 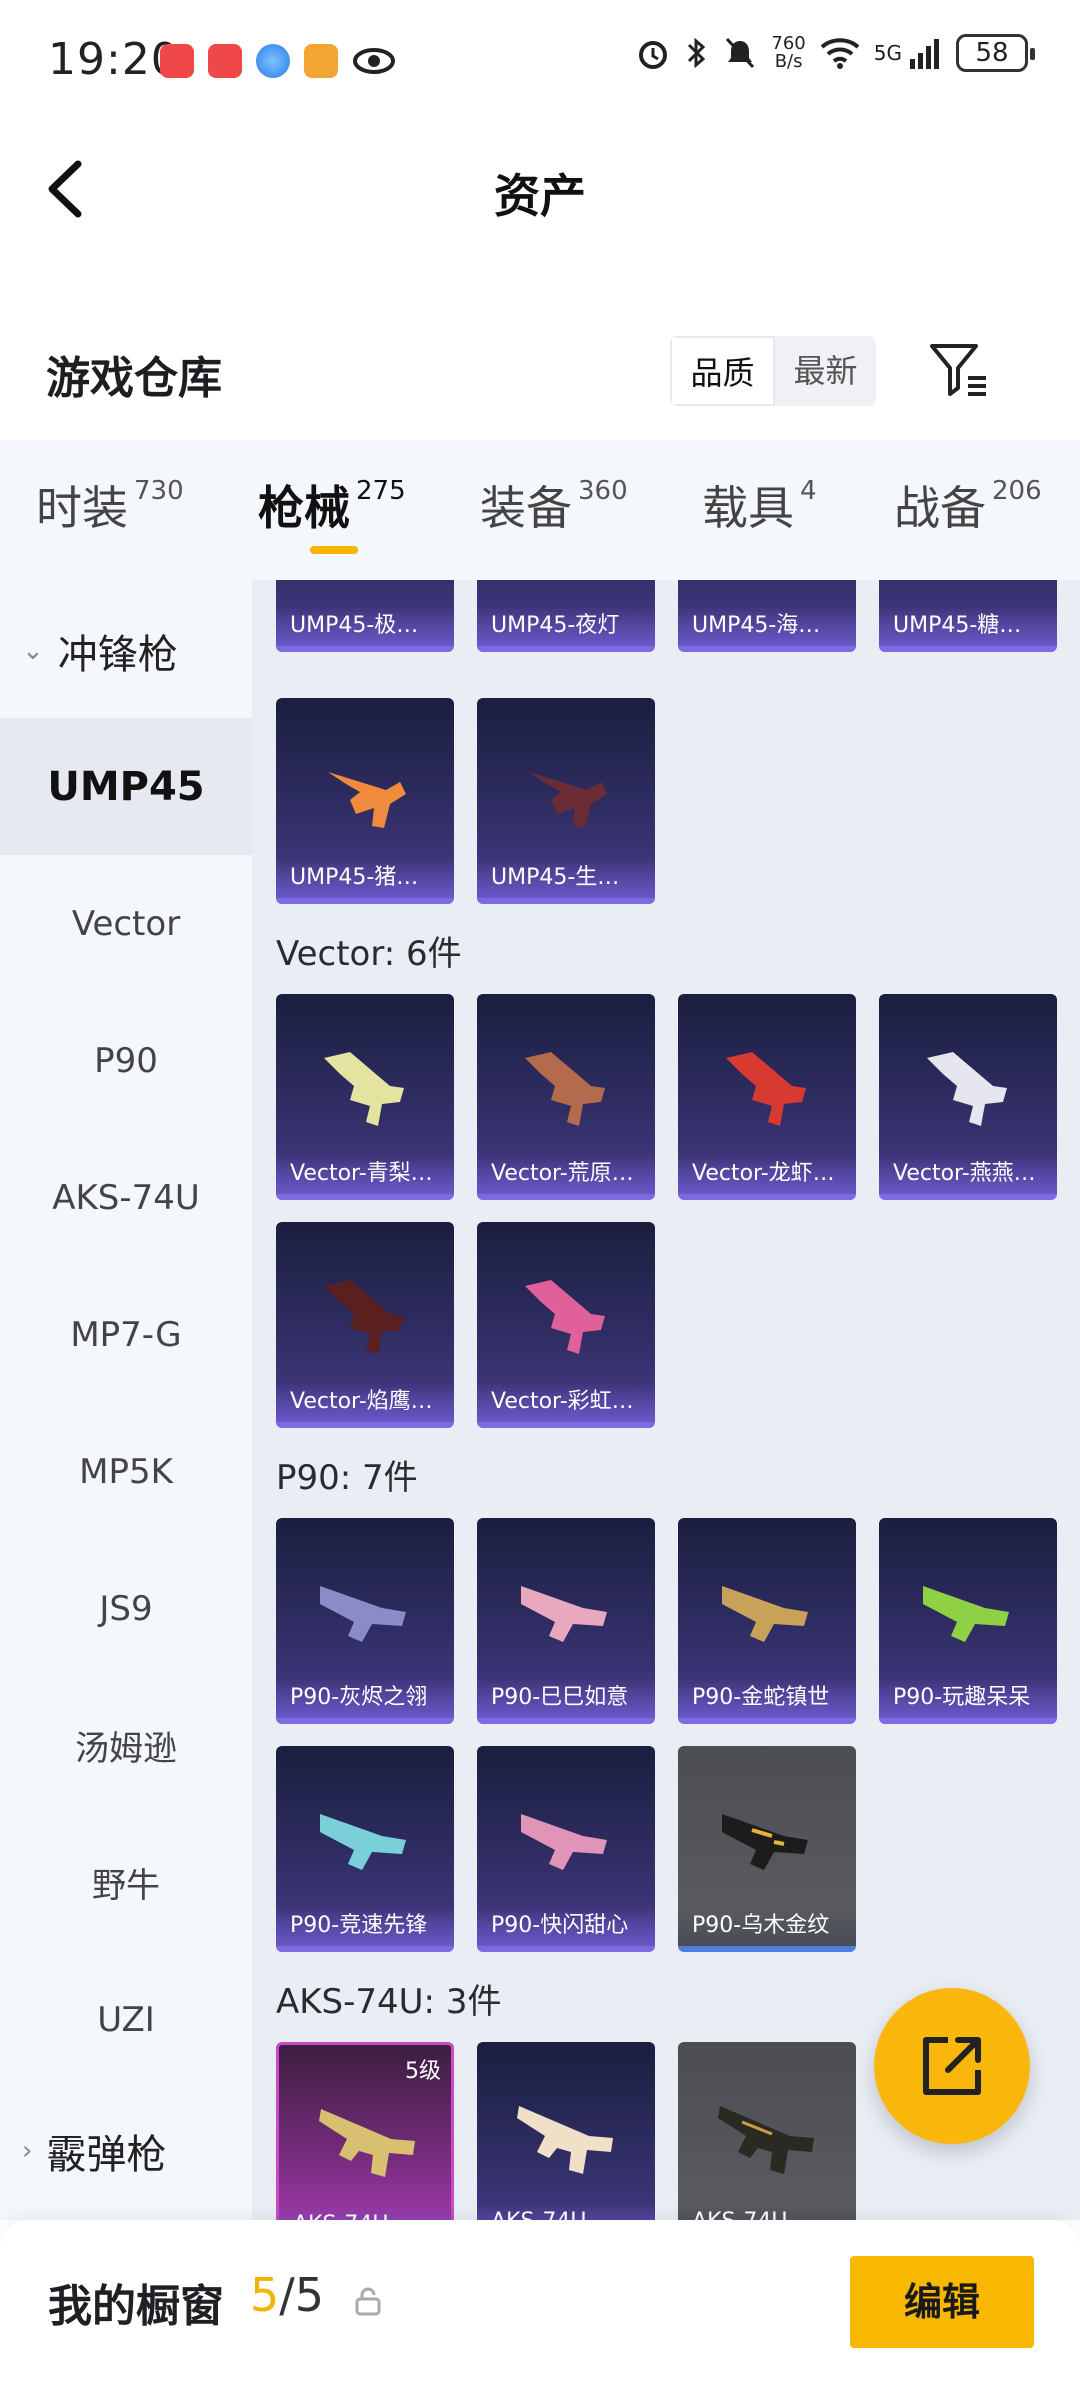 I want to click on alarm-icon, so click(x=653, y=55).